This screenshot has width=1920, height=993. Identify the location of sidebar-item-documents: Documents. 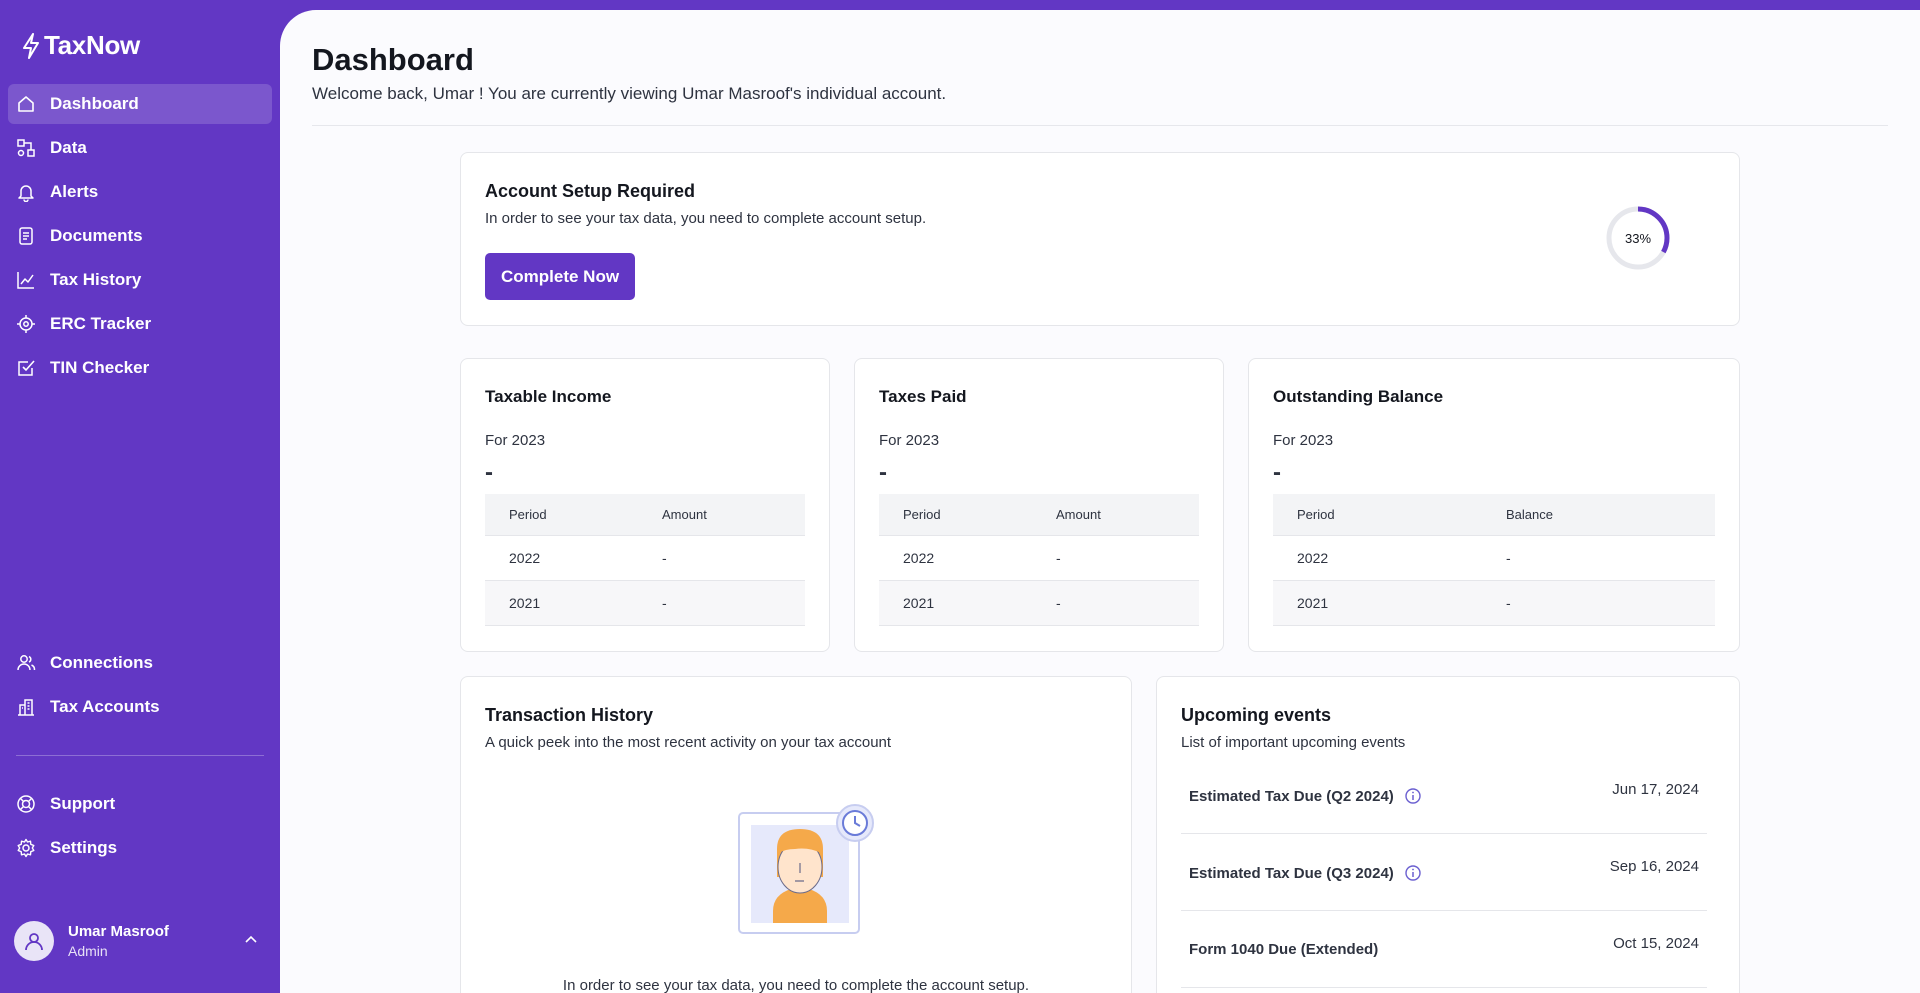
(140, 236).